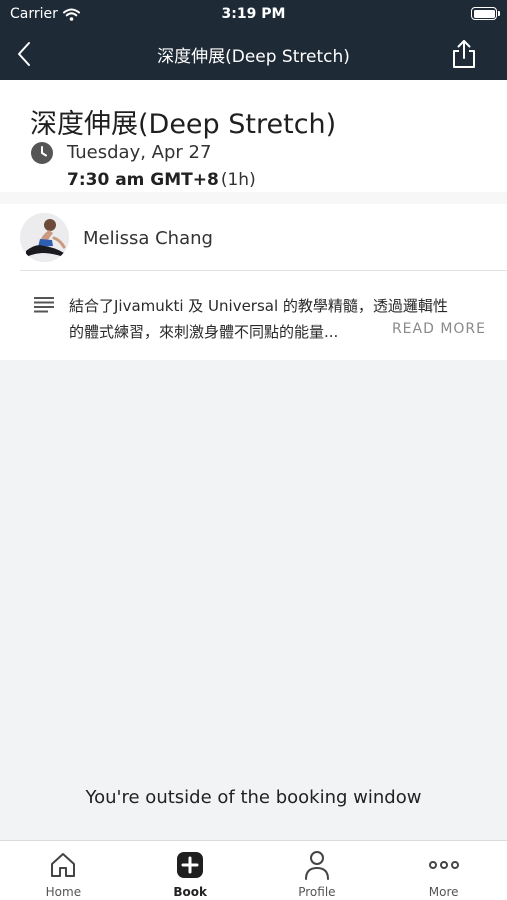  Describe the element at coordinates (253, 57) in the screenshot. I see `nav-title: 深度伸展(Deep Stretch)` at that location.